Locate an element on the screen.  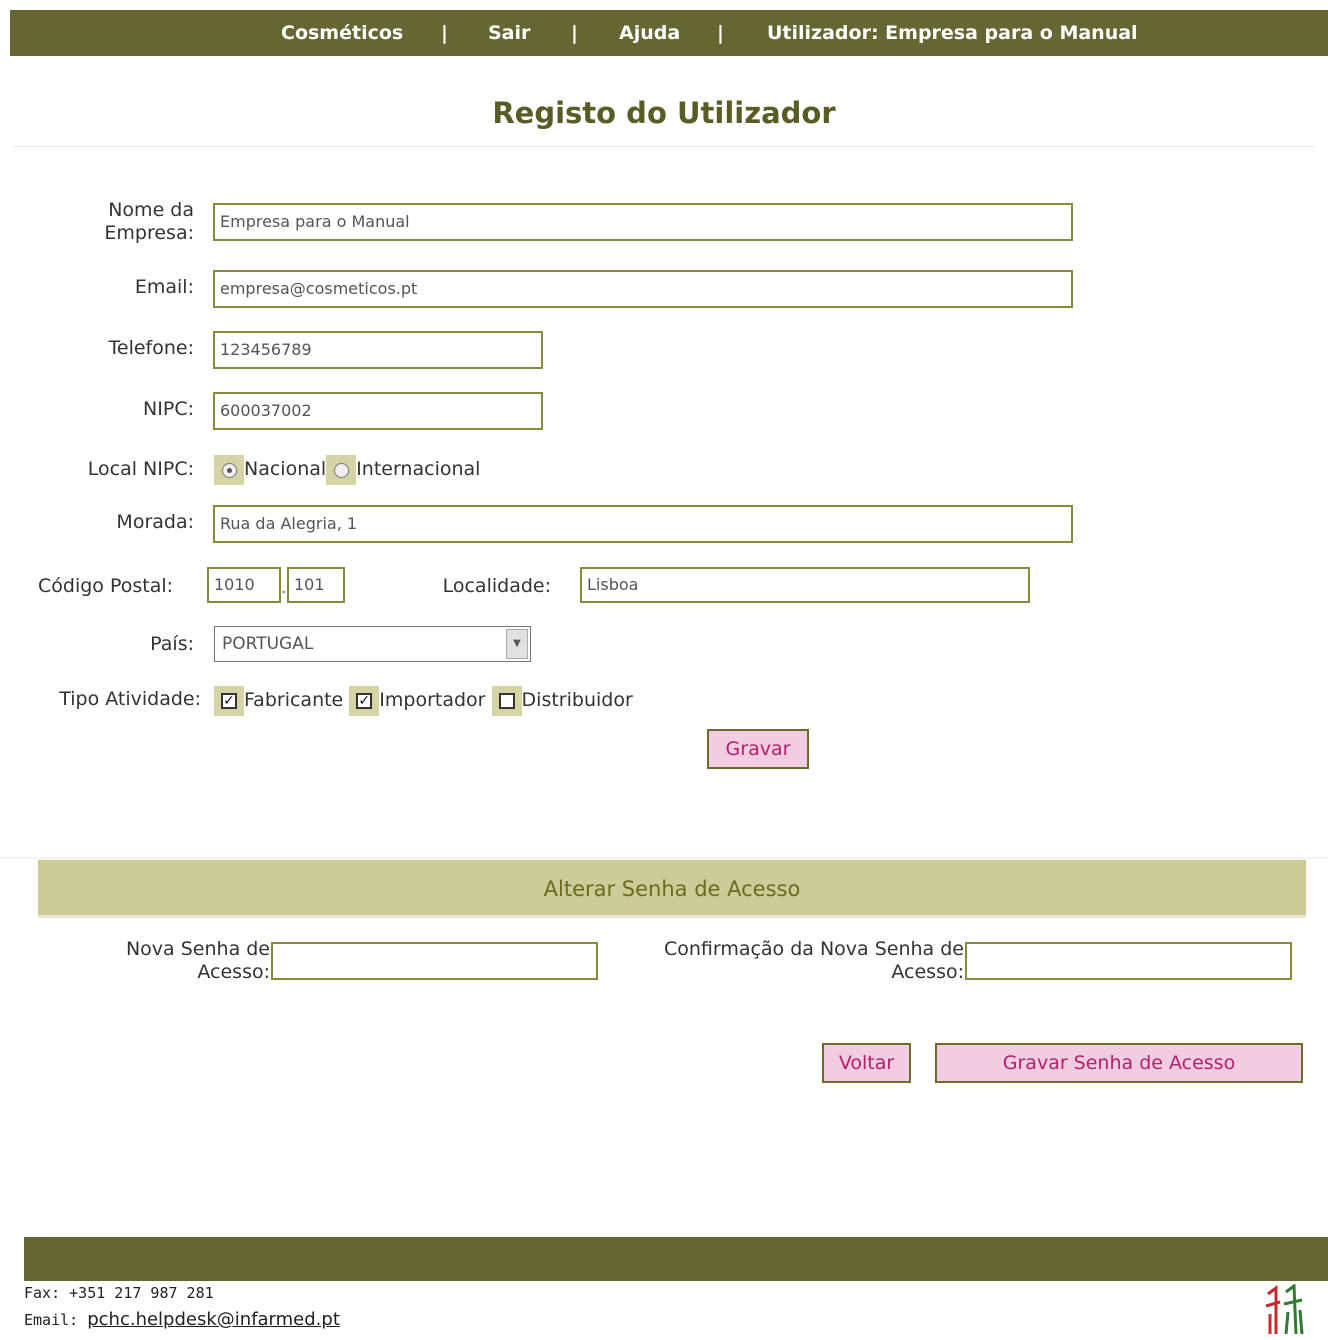
nipc-local-group: Nacional Internacional is located at coordinates (347, 469).